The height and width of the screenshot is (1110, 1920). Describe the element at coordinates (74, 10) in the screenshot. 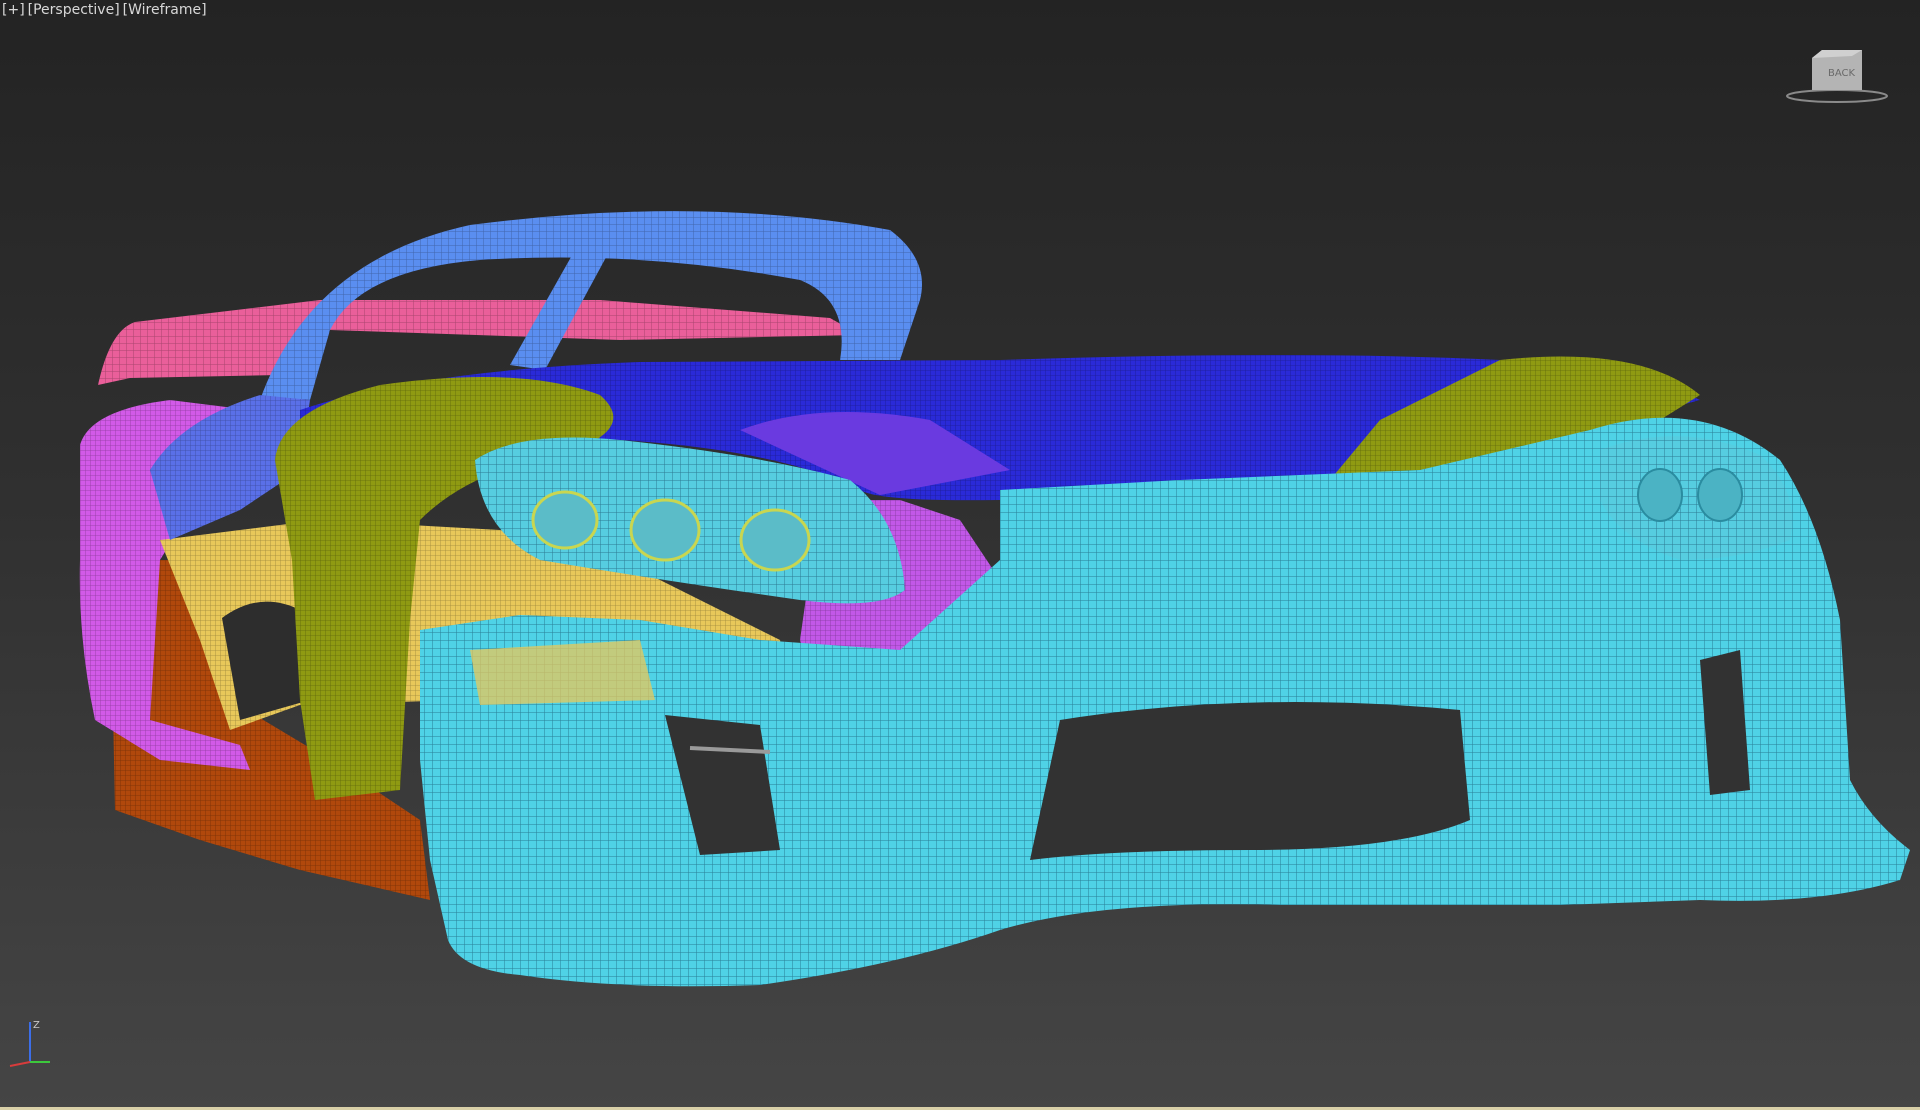

I see `view-type-button: [Perspective]` at that location.